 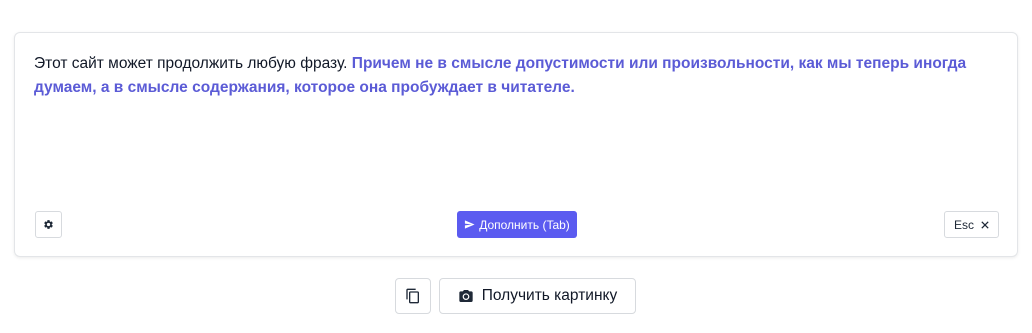 I want to click on close-icon, so click(x=985, y=224).